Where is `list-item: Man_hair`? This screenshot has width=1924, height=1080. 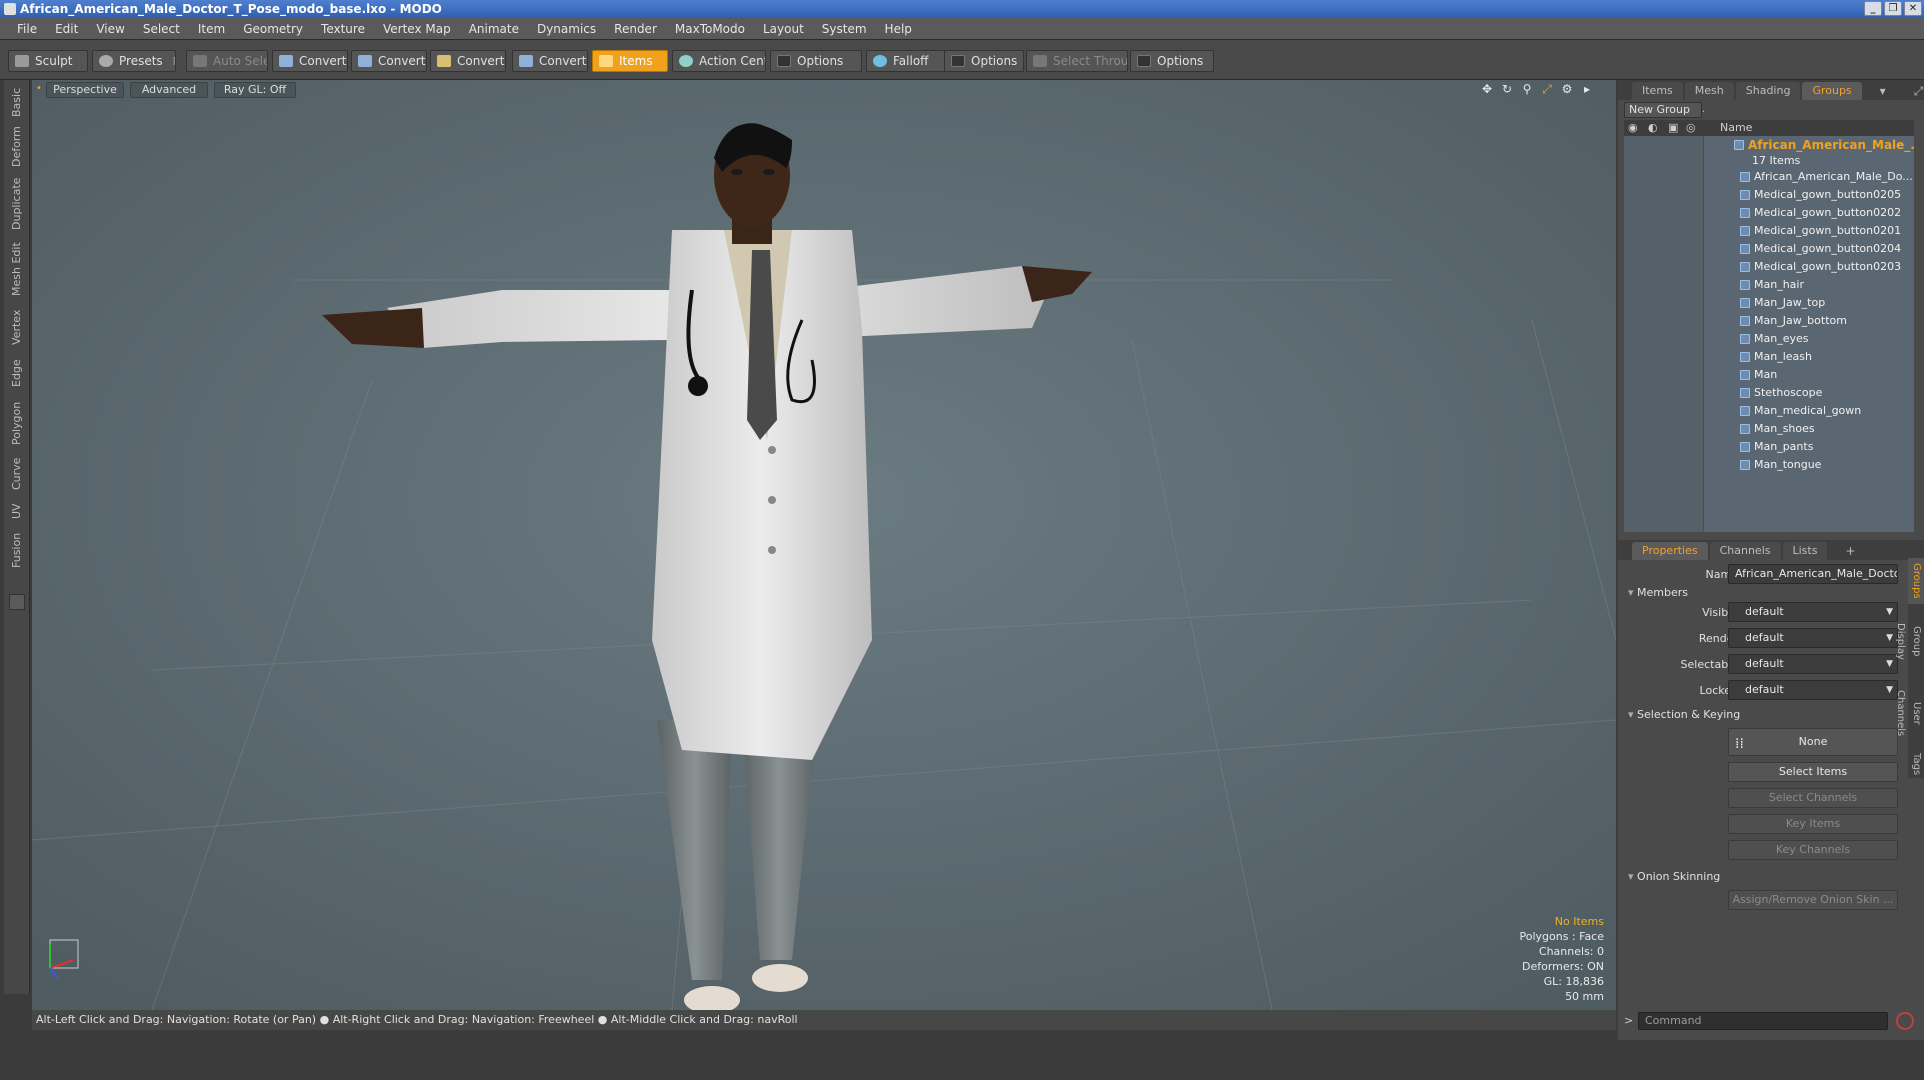
list-item: Man_hair is located at coordinates (1769, 285).